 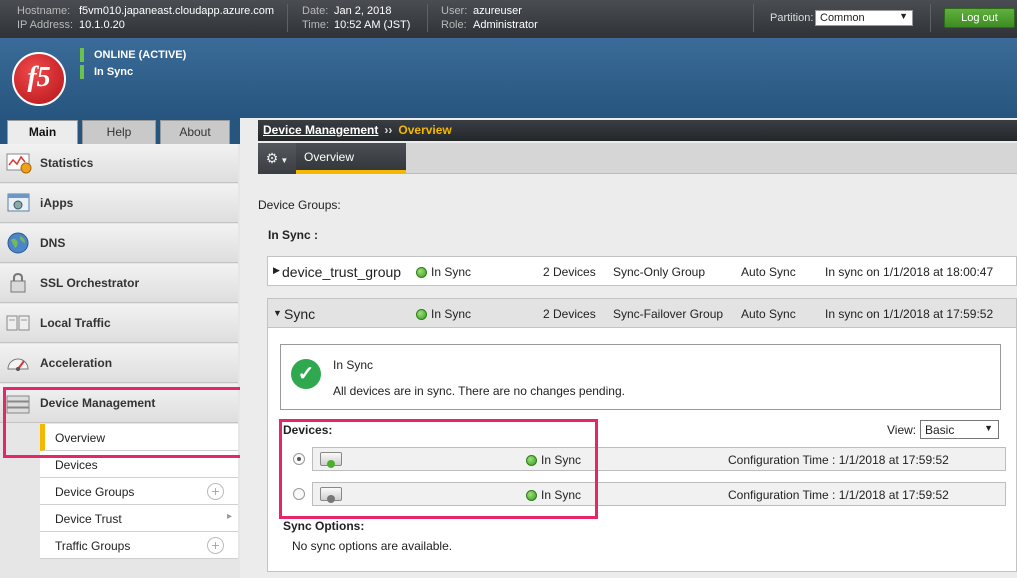 What do you see at coordinates (979, 18) in the screenshot?
I see `logout-button: Log out` at bounding box center [979, 18].